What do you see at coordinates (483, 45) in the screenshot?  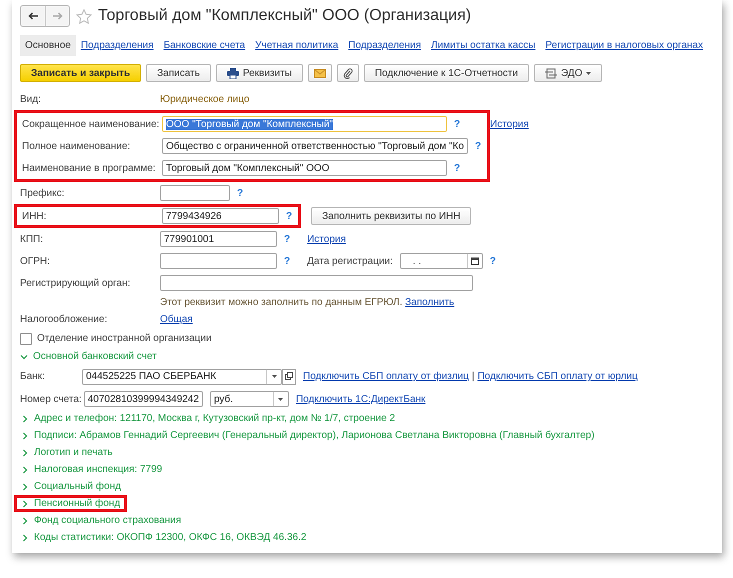 I see `tab: Лимиты остатка кассы` at bounding box center [483, 45].